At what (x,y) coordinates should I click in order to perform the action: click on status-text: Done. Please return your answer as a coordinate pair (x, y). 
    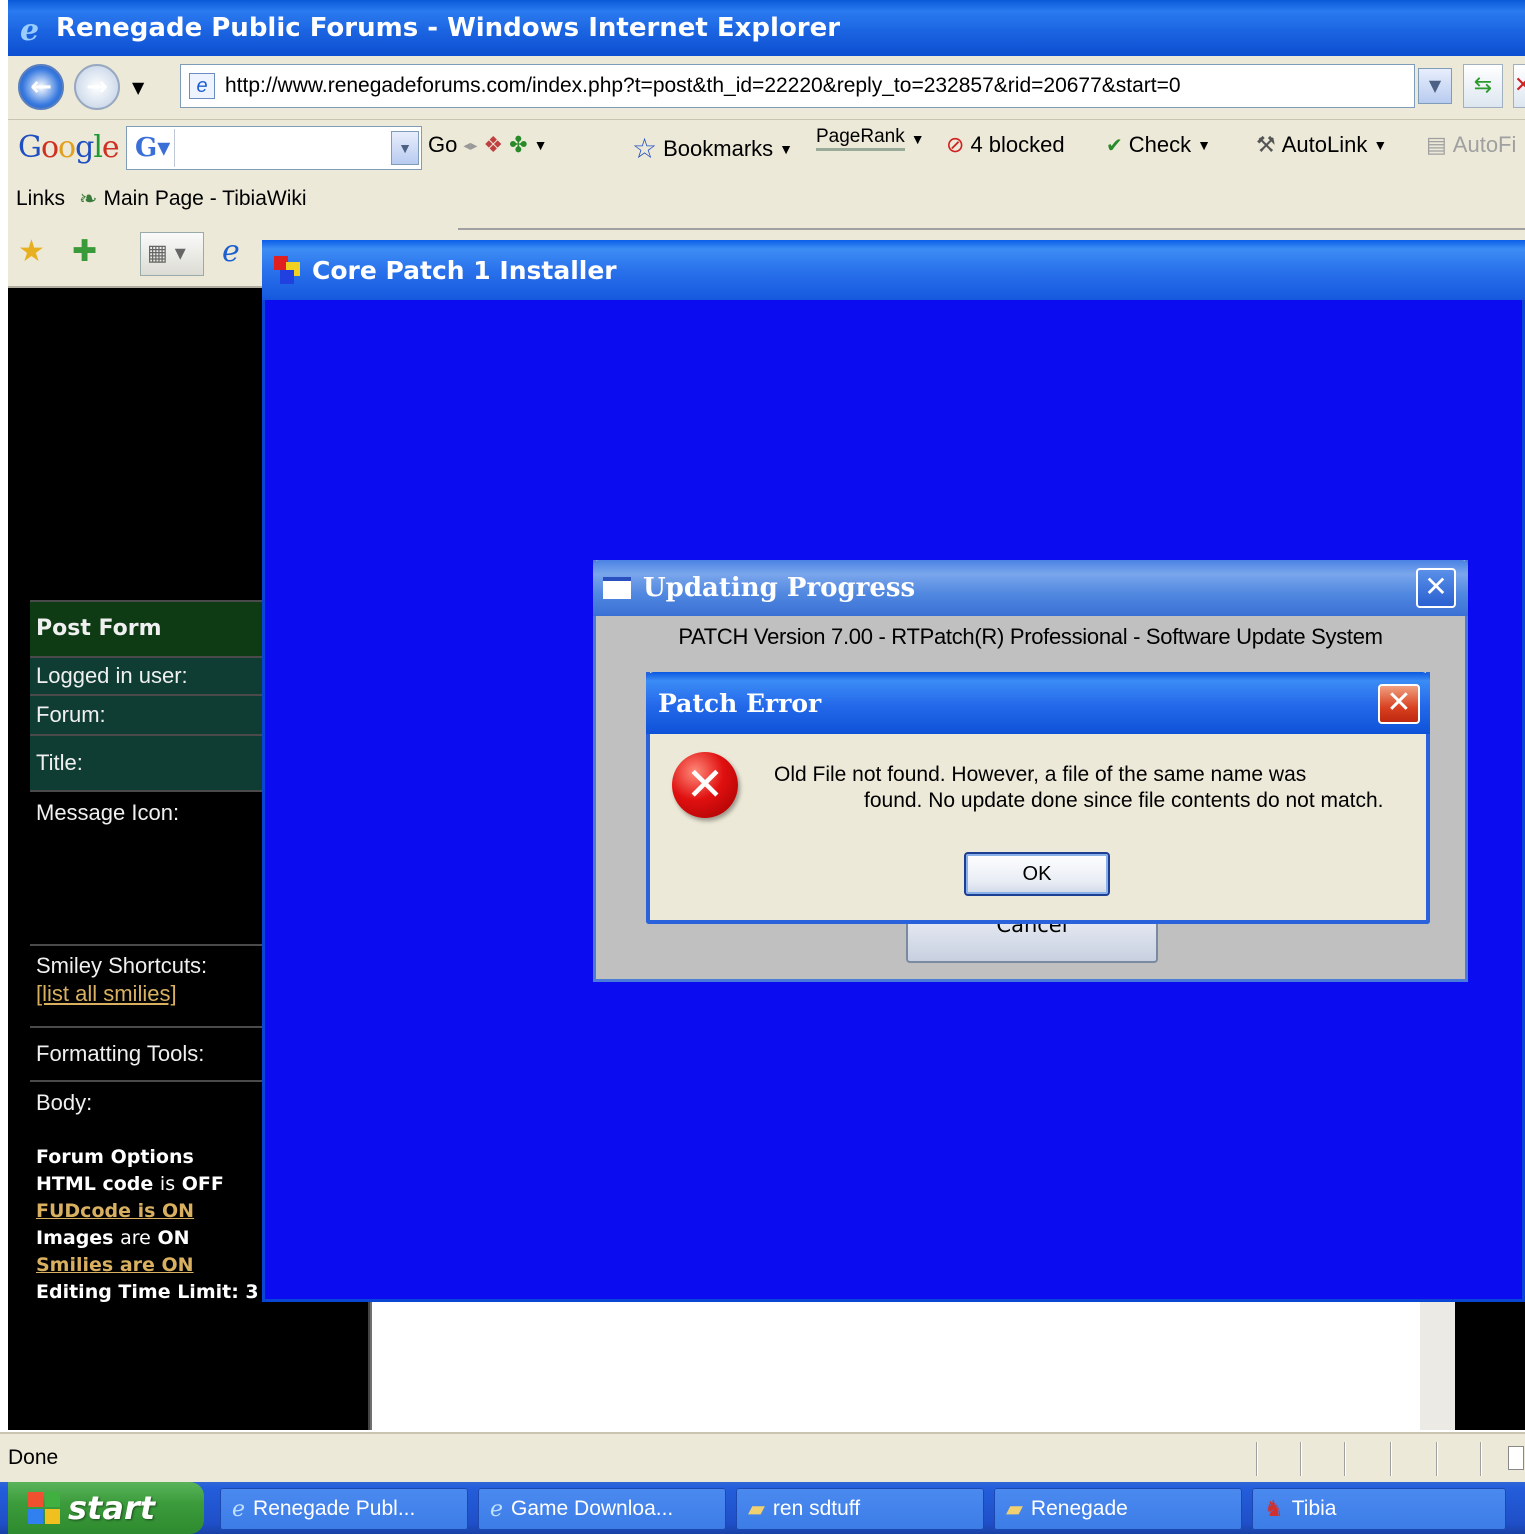
    Looking at the image, I should click on (33, 1457).